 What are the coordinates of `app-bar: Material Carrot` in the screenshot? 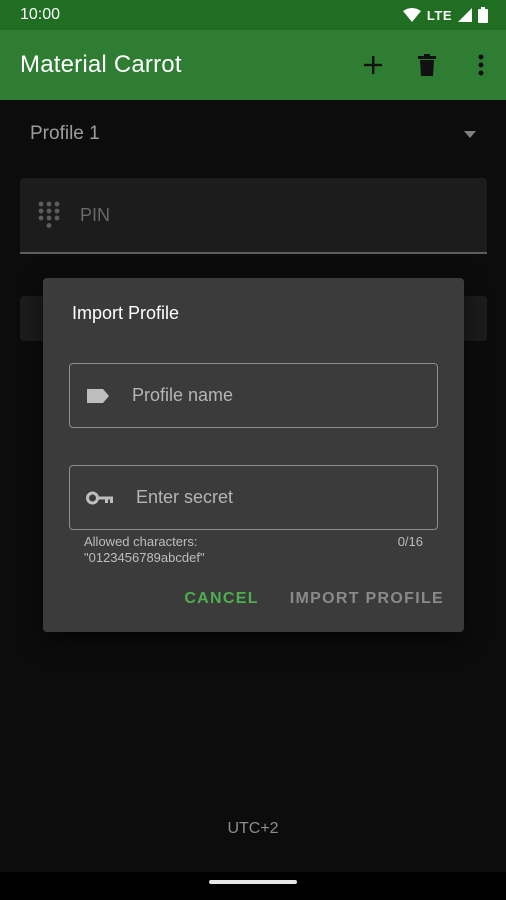 It's located at (253, 65).